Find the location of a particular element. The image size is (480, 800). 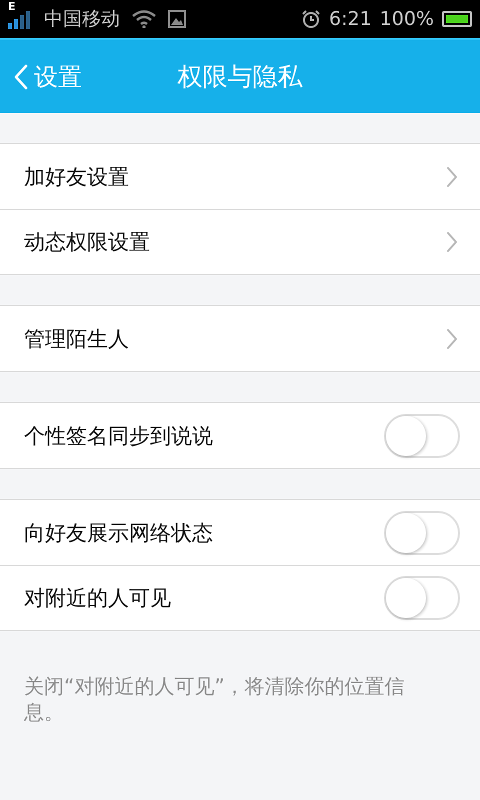

battery-percent: 100% is located at coordinates (407, 19).